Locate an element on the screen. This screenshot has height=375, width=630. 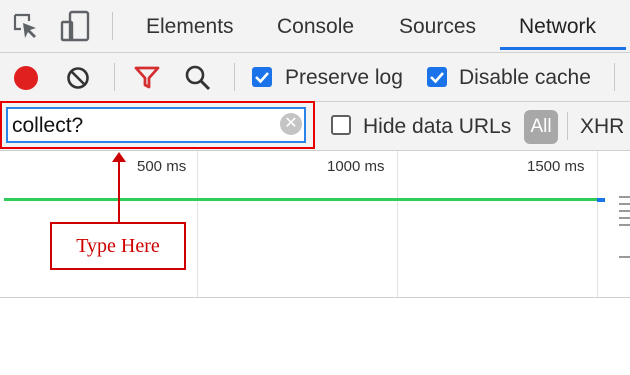
annotation-arrow is located at coordinates (119, 190).